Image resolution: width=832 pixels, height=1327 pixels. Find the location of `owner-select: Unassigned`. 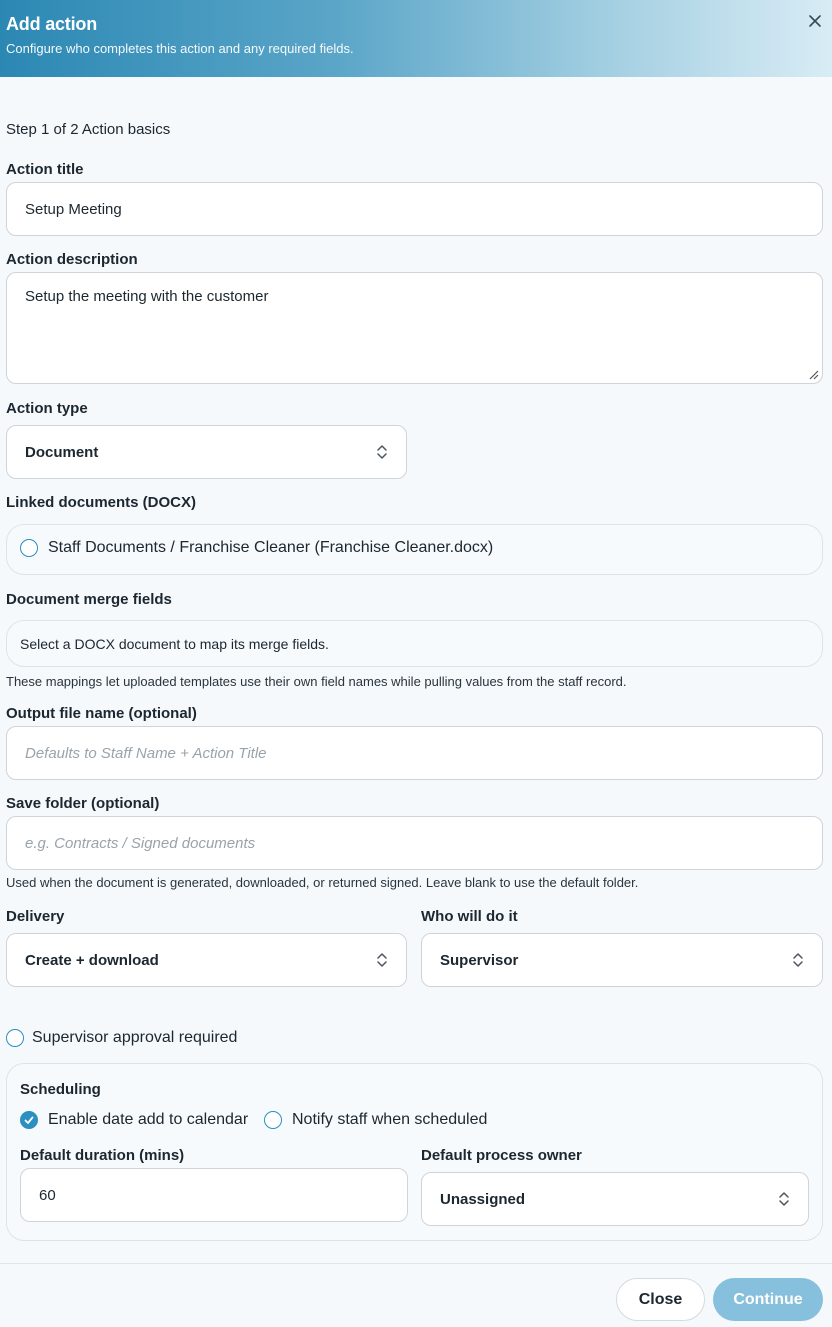

owner-select: Unassigned is located at coordinates (615, 1199).